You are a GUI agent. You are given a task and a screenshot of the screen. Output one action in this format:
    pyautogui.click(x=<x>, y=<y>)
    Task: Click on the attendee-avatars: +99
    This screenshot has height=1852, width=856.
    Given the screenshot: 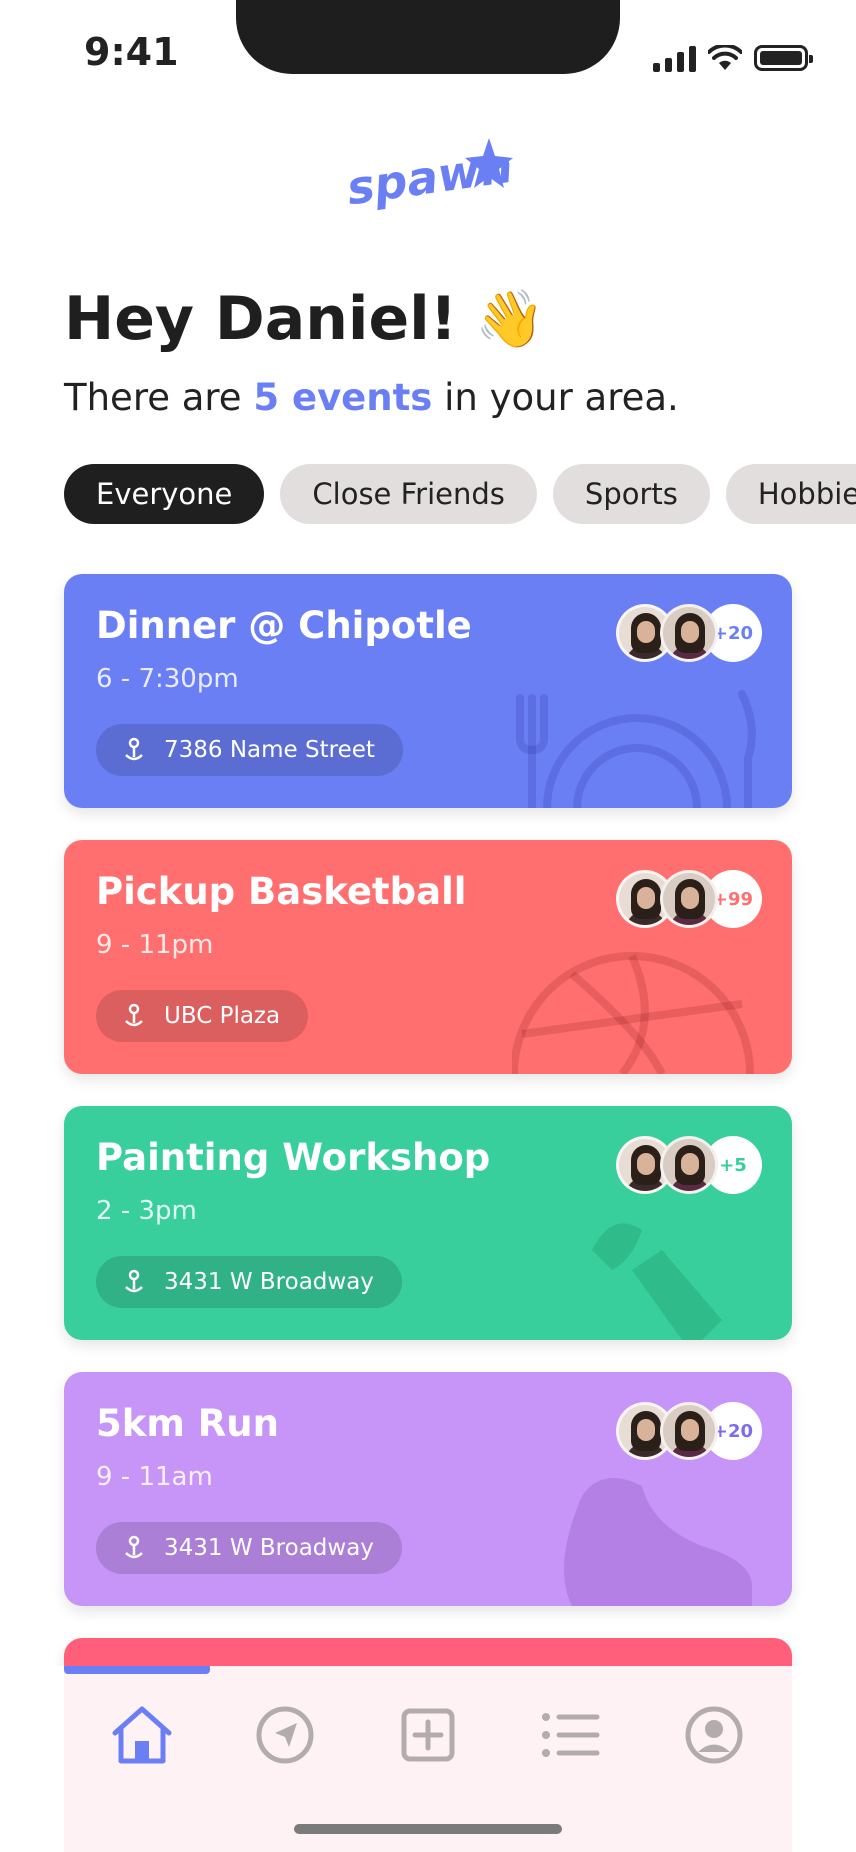 What is the action you would take?
    pyautogui.click(x=689, y=899)
    